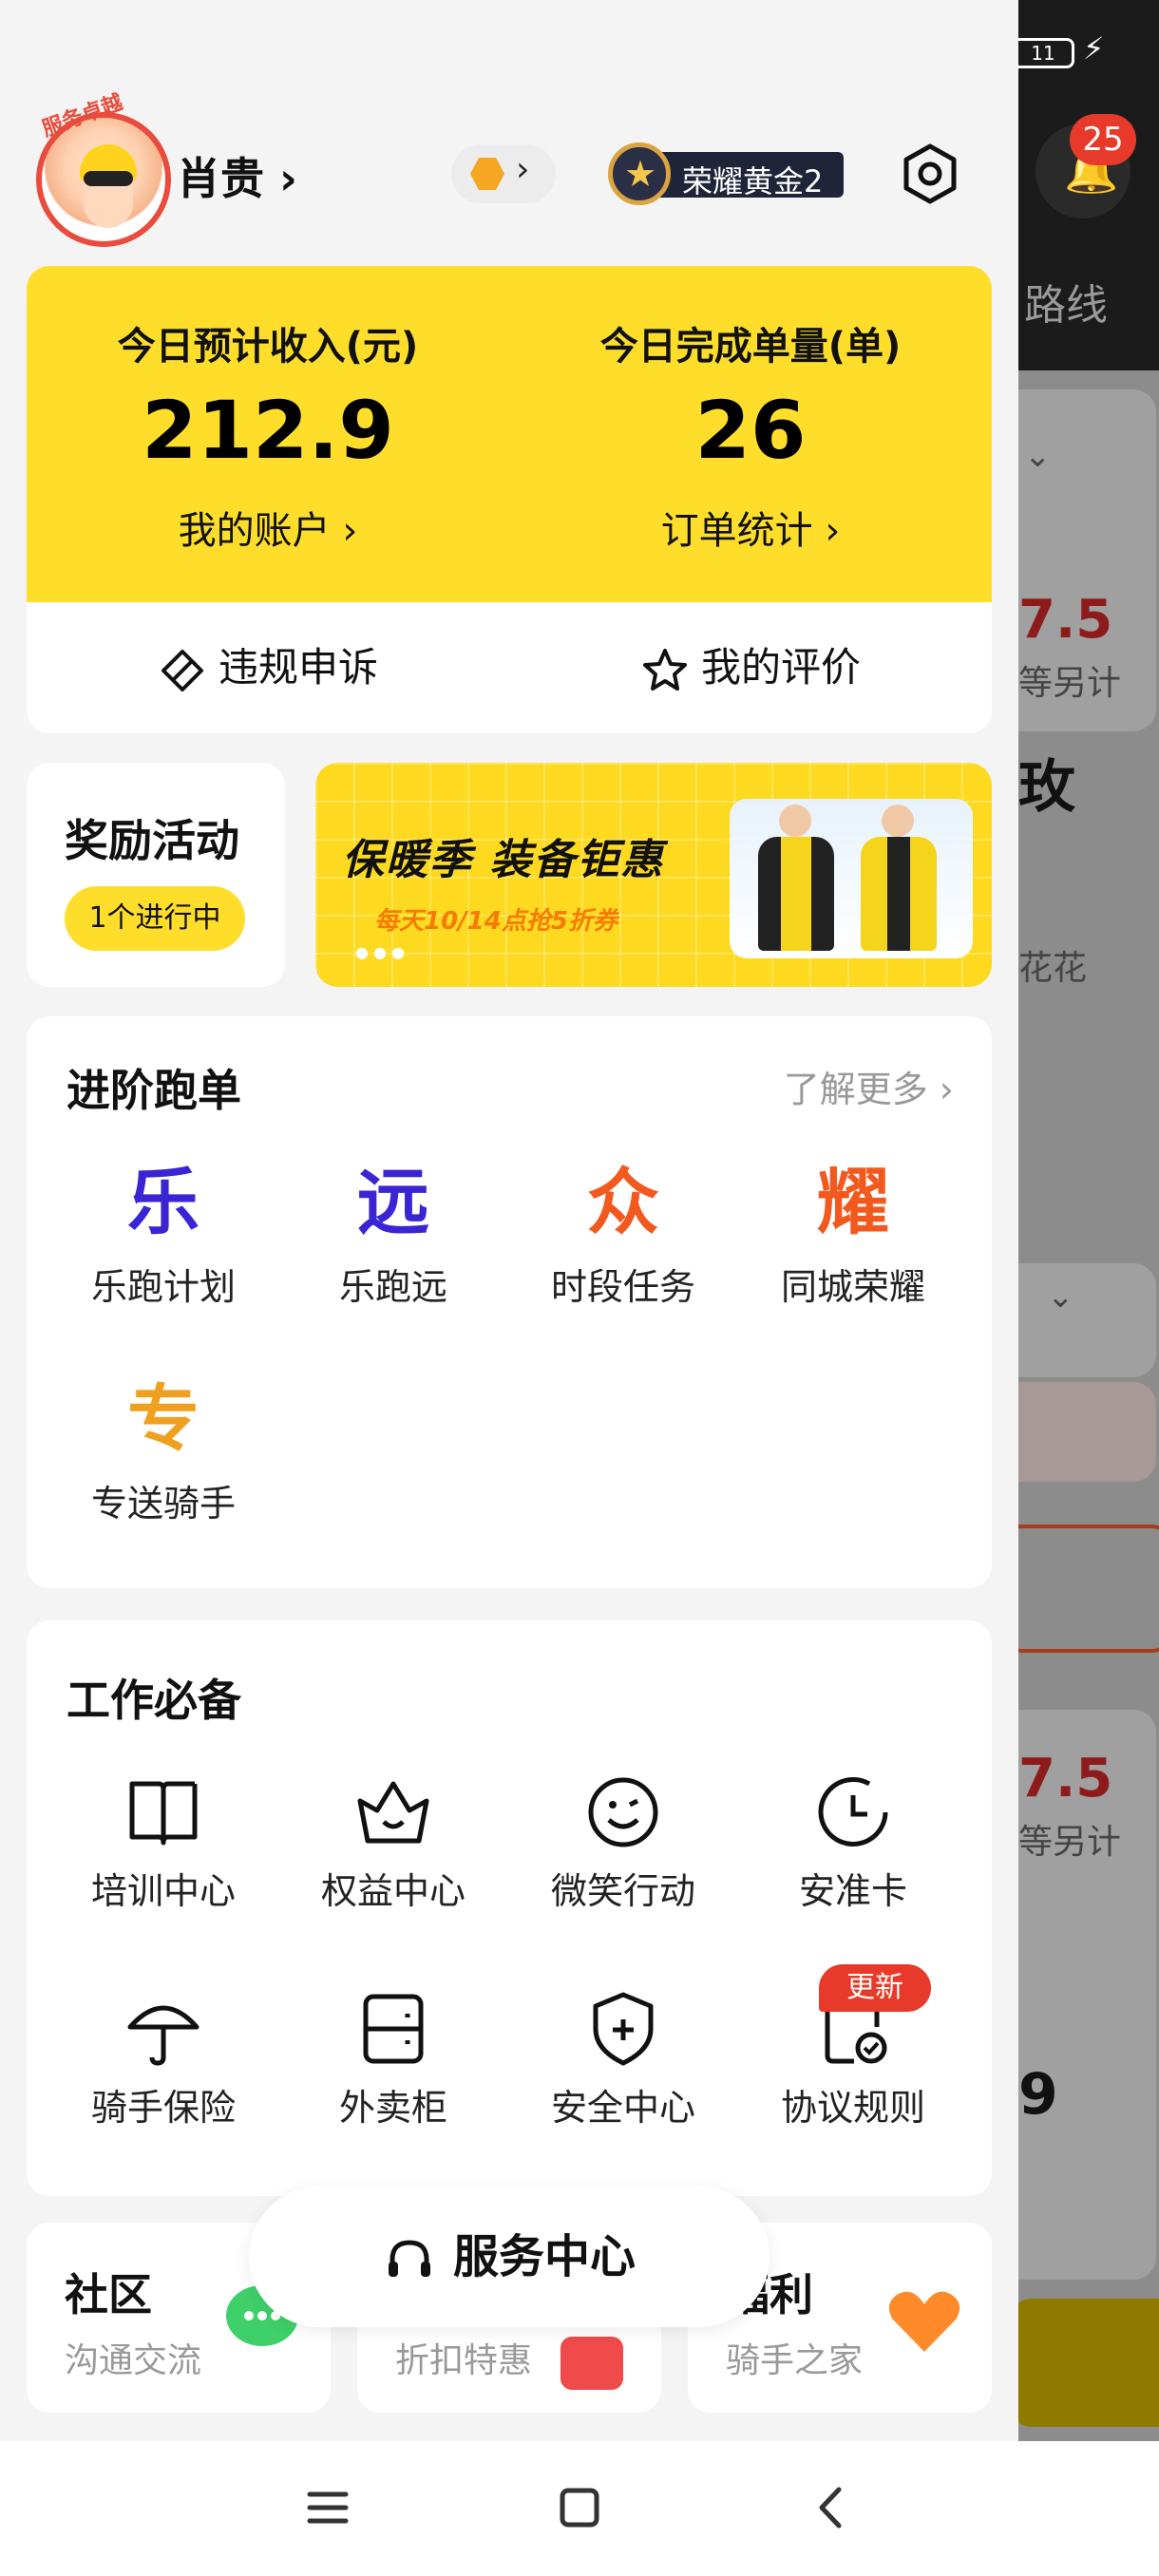 This screenshot has height=2576, width=1159. I want to click on reward-title: 奖励活动, so click(152, 840).